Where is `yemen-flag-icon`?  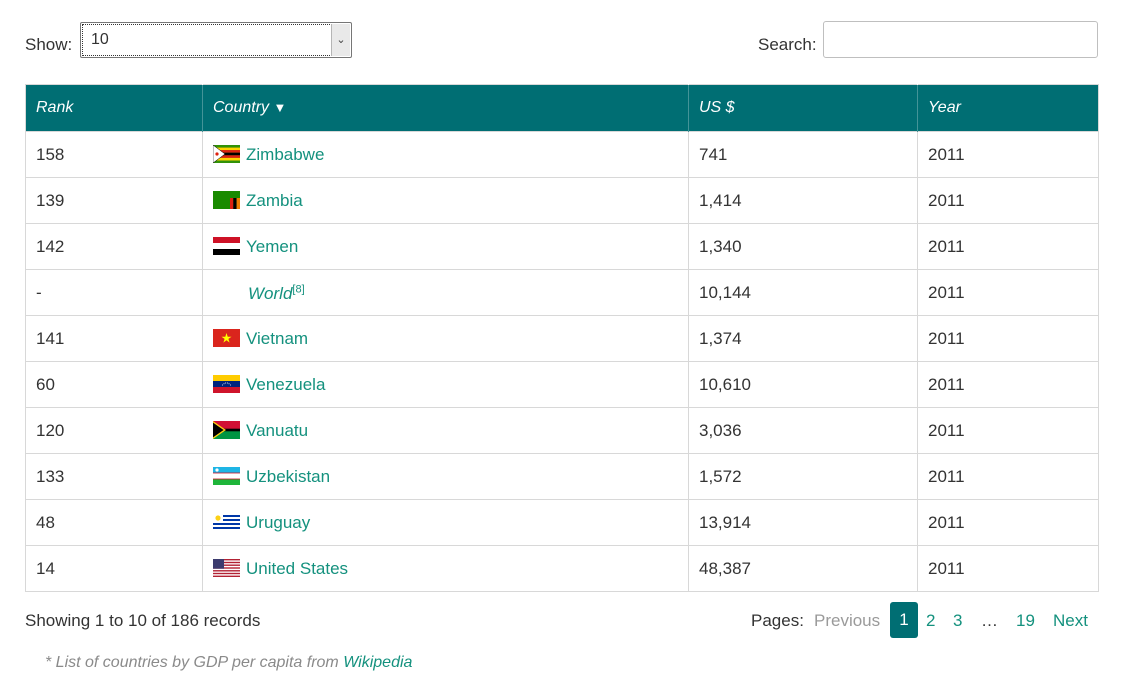 yemen-flag-icon is located at coordinates (226, 245).